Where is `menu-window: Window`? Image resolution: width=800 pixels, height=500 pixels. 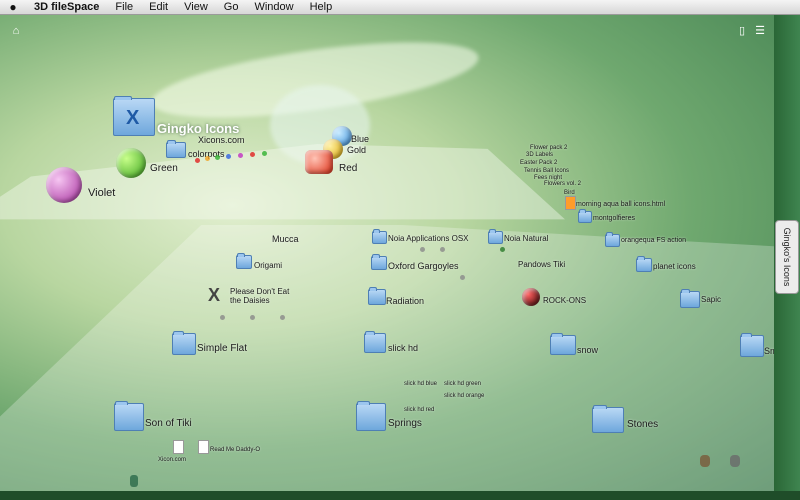
menu-window: Window is located at coordinates (273, 7).